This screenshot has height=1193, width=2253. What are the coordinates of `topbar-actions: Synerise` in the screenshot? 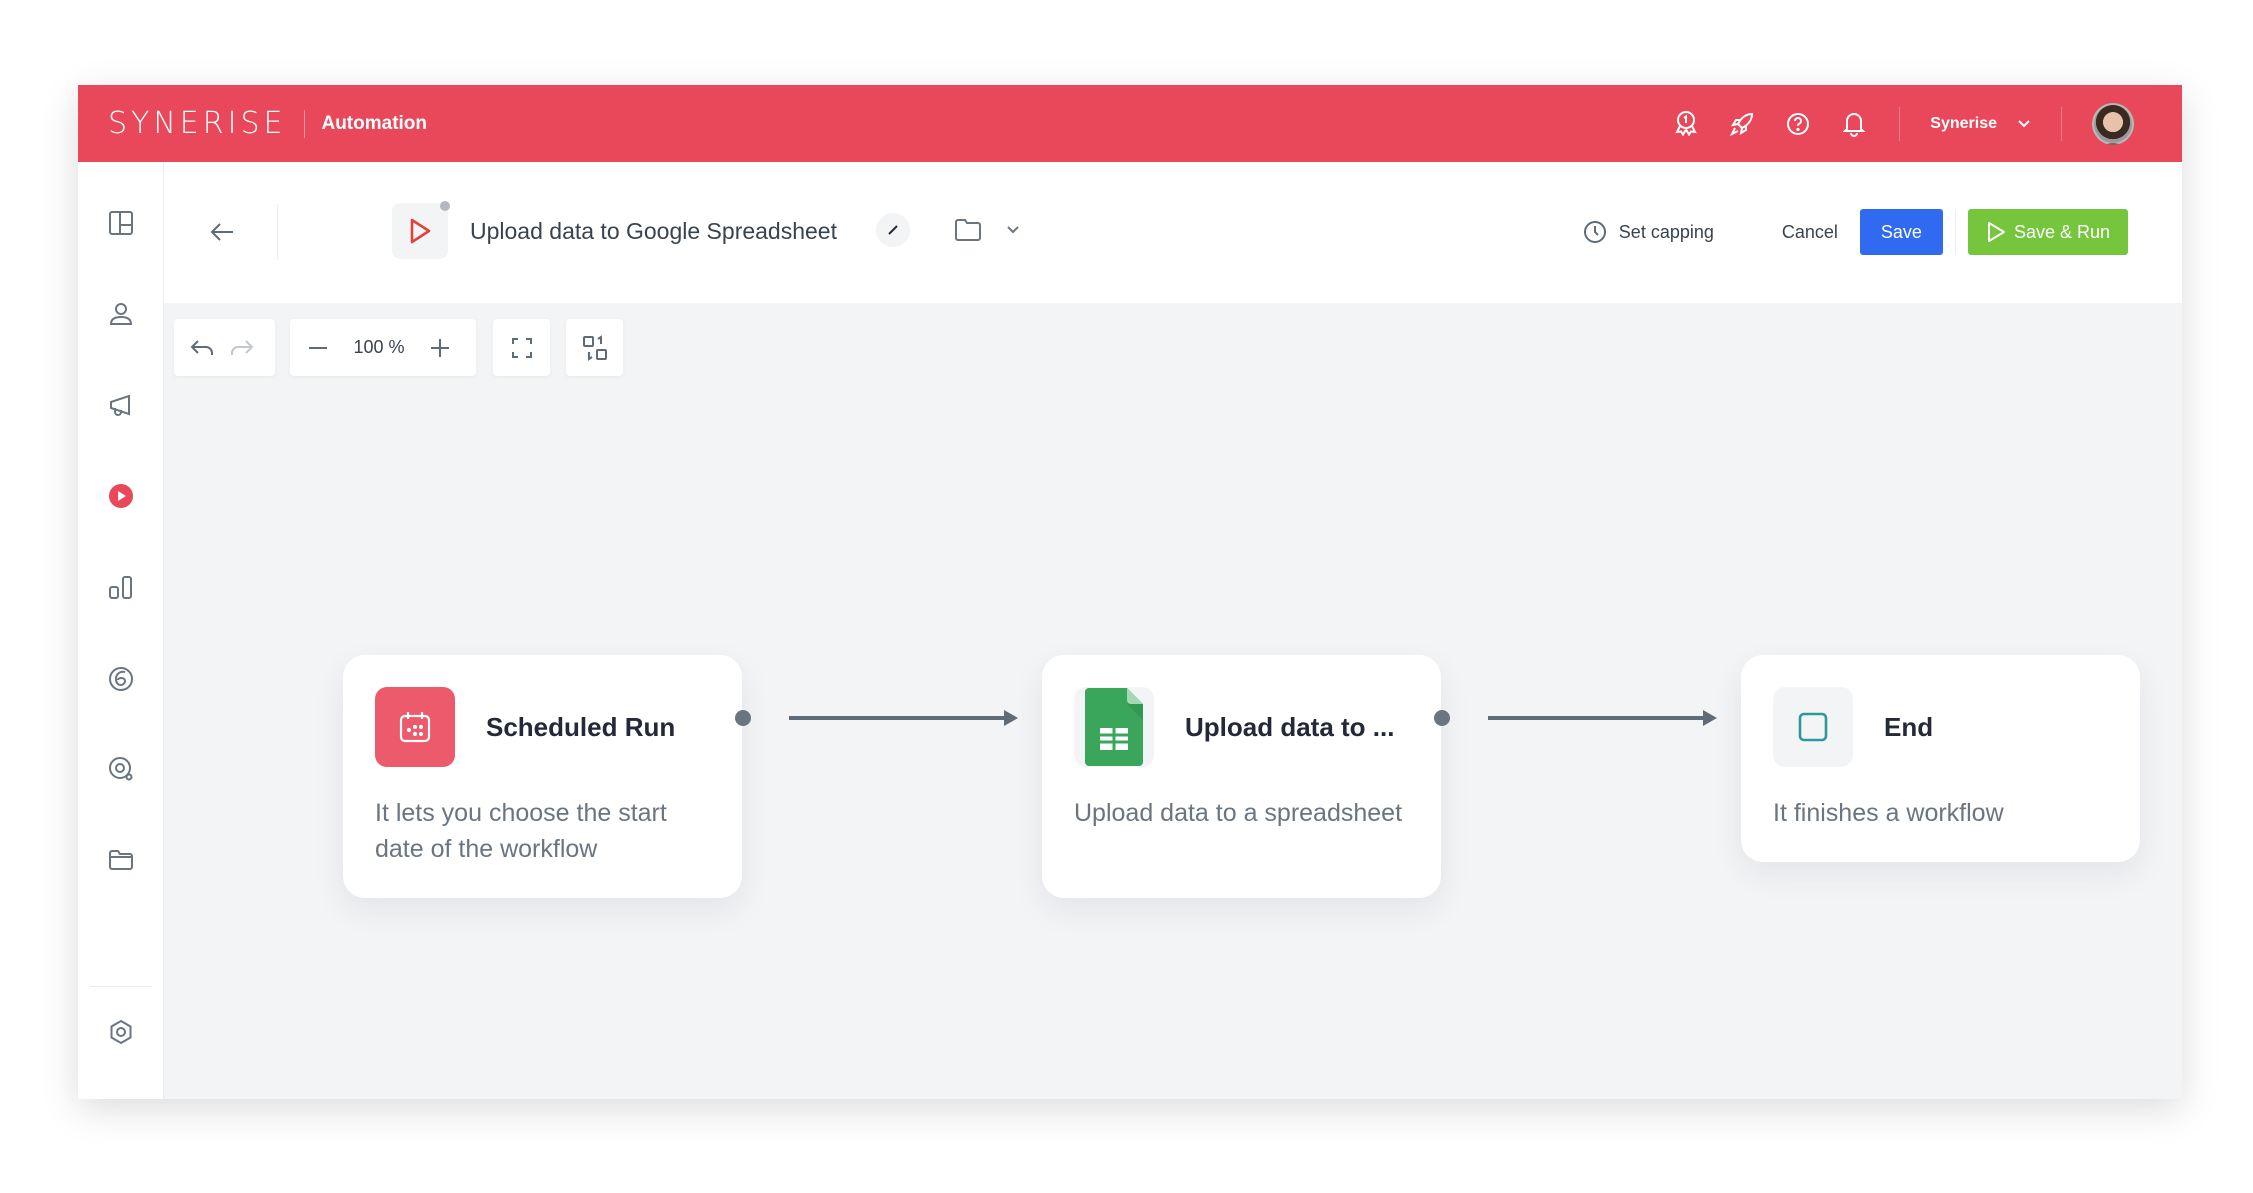 It's located at (1889, 123).